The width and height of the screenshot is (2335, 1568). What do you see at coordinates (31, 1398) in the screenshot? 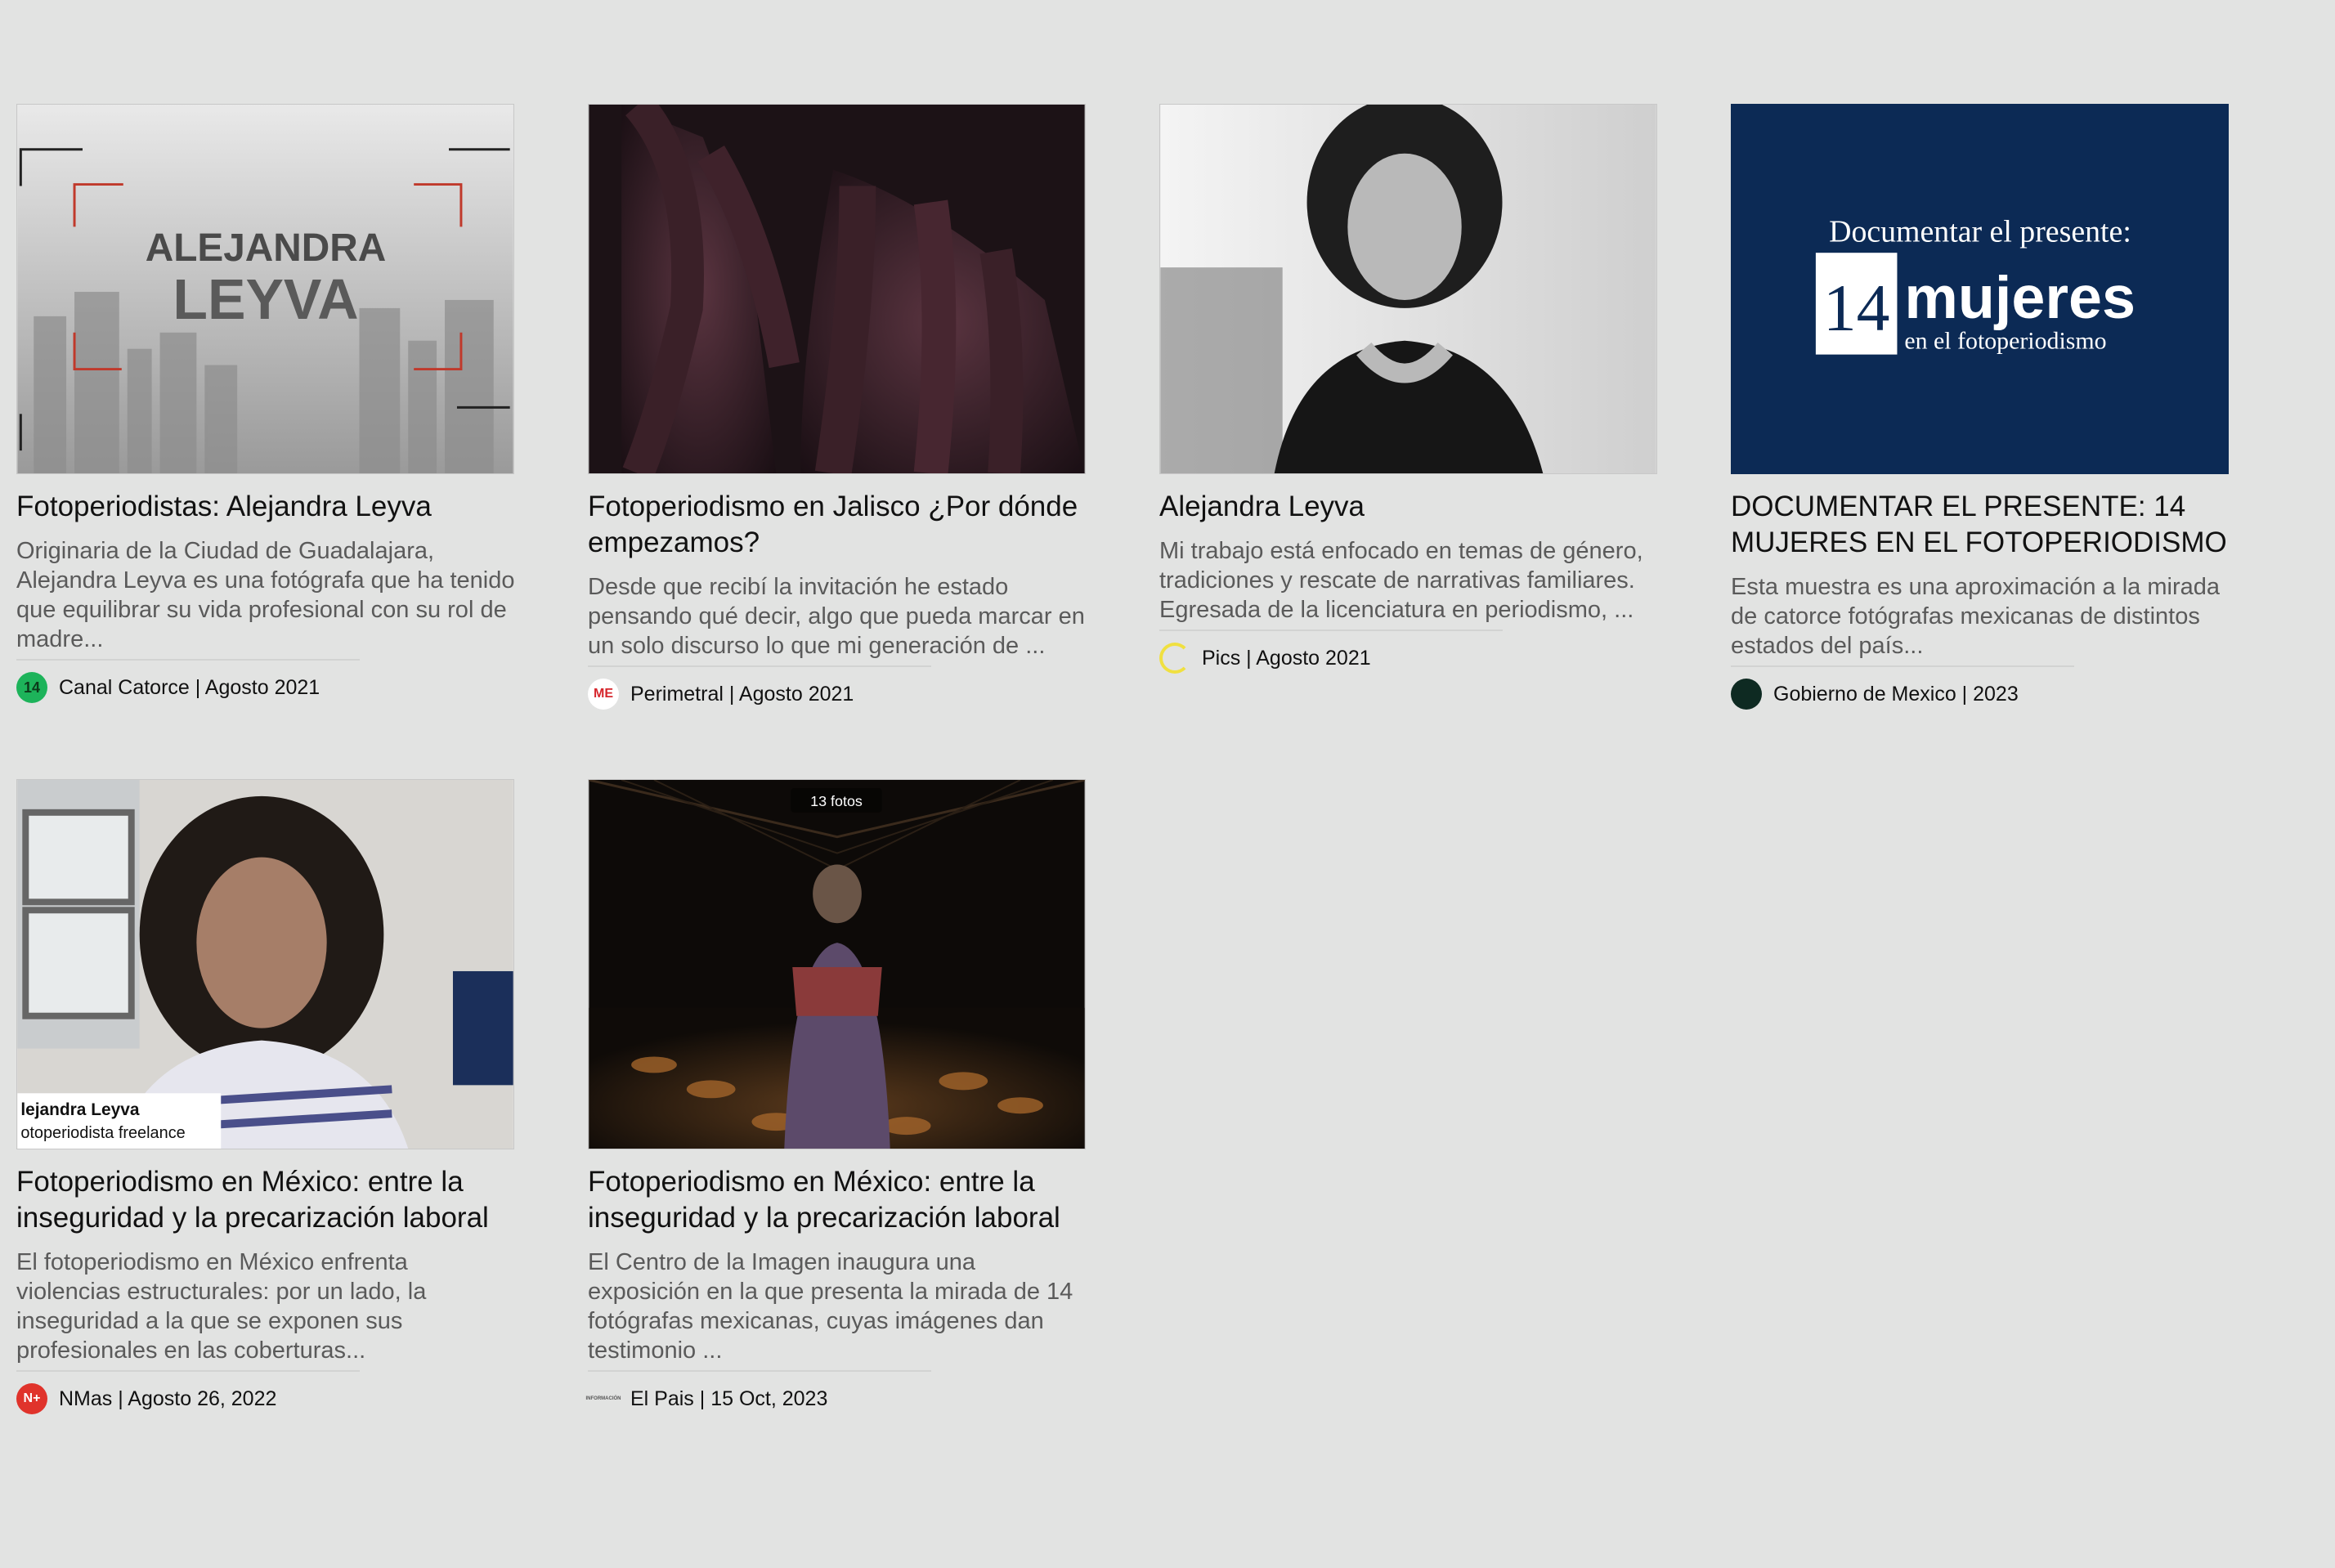
I see `source-logo-icon: N+` at bounding box center [31, 1398].